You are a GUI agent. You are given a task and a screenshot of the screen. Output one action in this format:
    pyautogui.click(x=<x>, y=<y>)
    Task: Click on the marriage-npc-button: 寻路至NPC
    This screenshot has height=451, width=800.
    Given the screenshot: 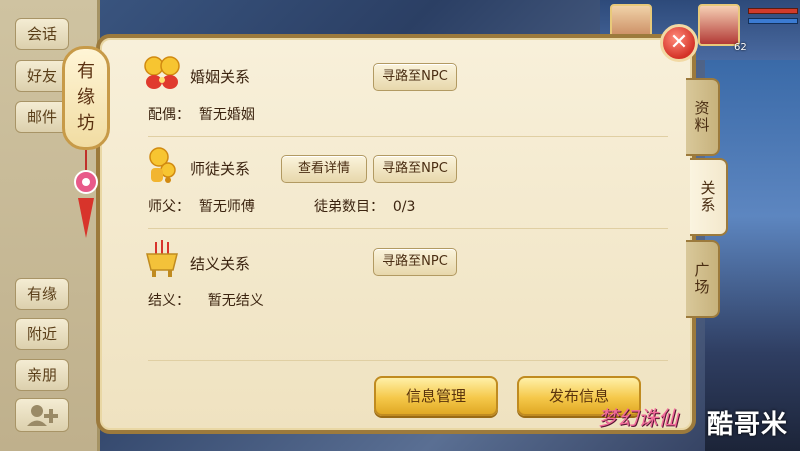 What is the action you would take?
    pyautogui.click(x=415, y=77)
    